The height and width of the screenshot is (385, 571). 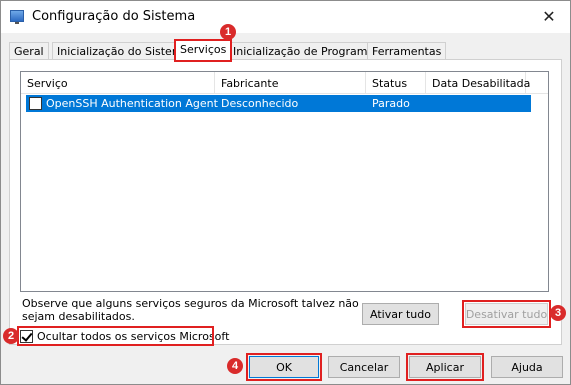 What do you see at coordinates (407, 51) in the screenshot?
I see `tab-tools: Ferramentas` at bounding box center [407, 51].